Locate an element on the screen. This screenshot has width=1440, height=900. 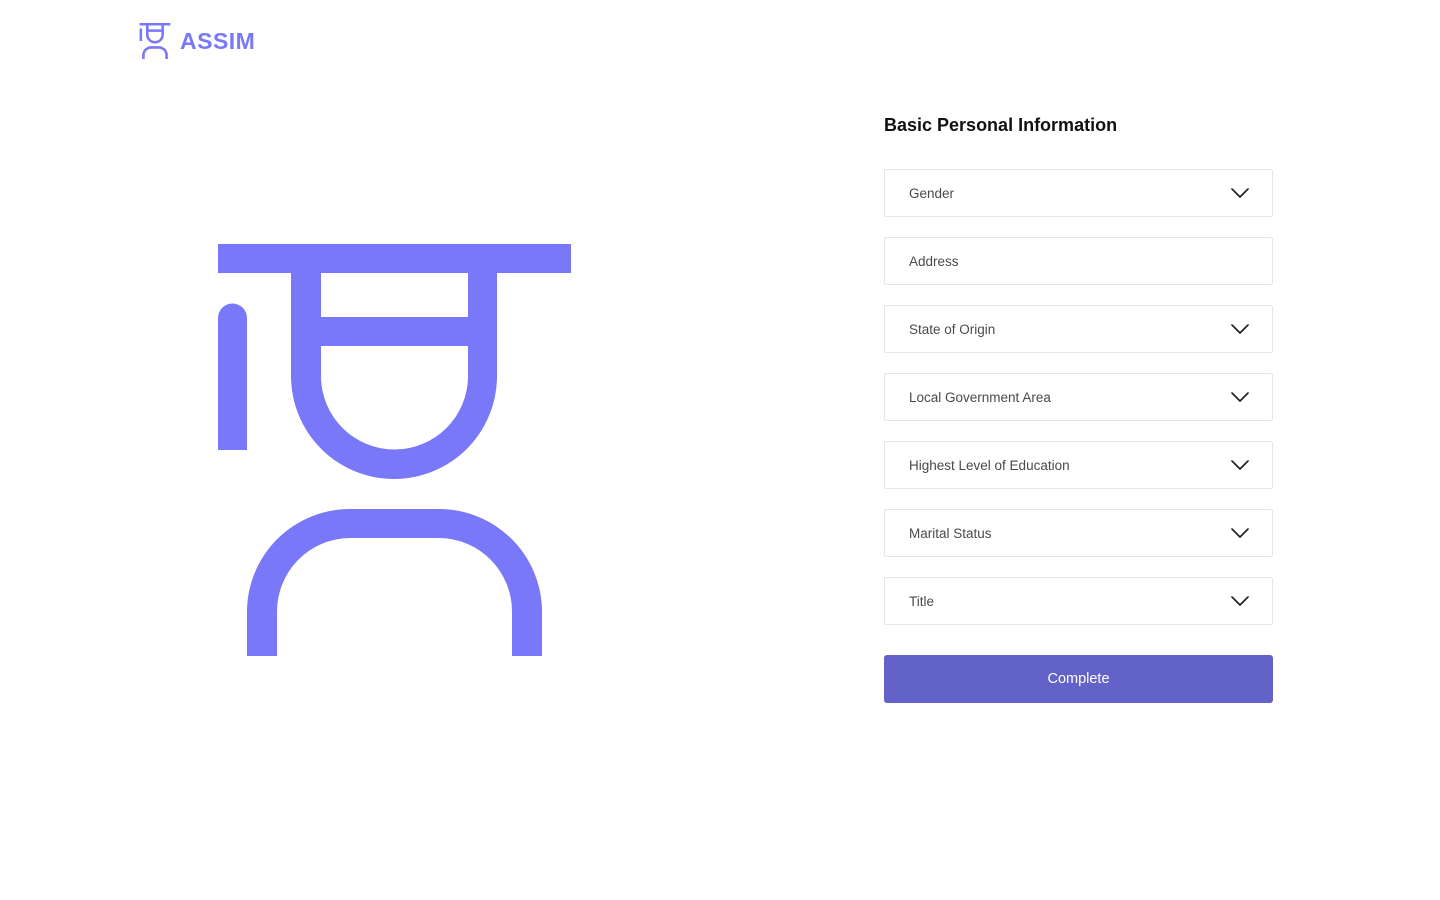
address-input is located at coordinates (1079, 261).